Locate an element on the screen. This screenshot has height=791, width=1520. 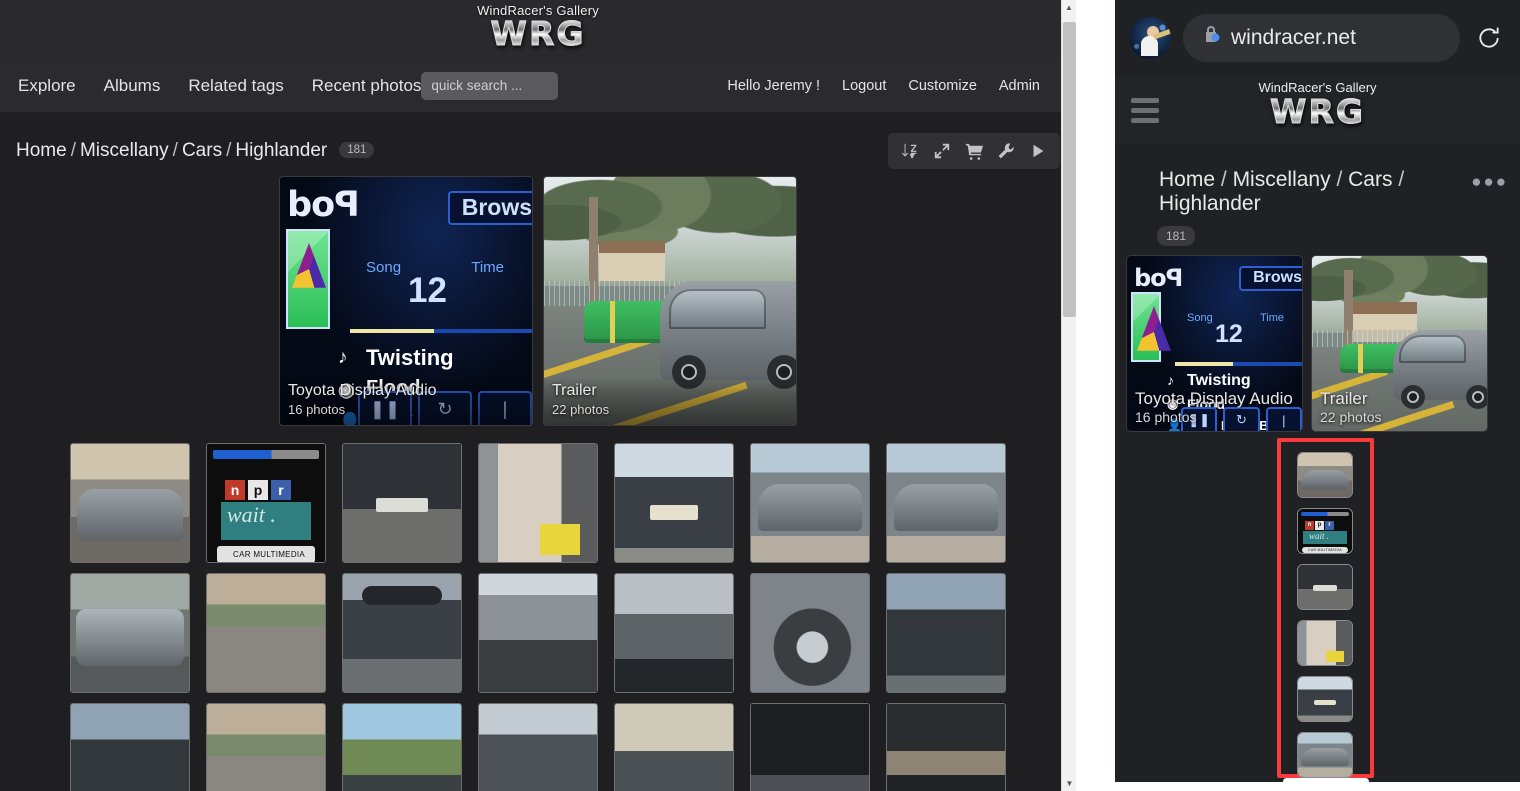
nav-admin: Admin is located at coordinates (1019, 86).